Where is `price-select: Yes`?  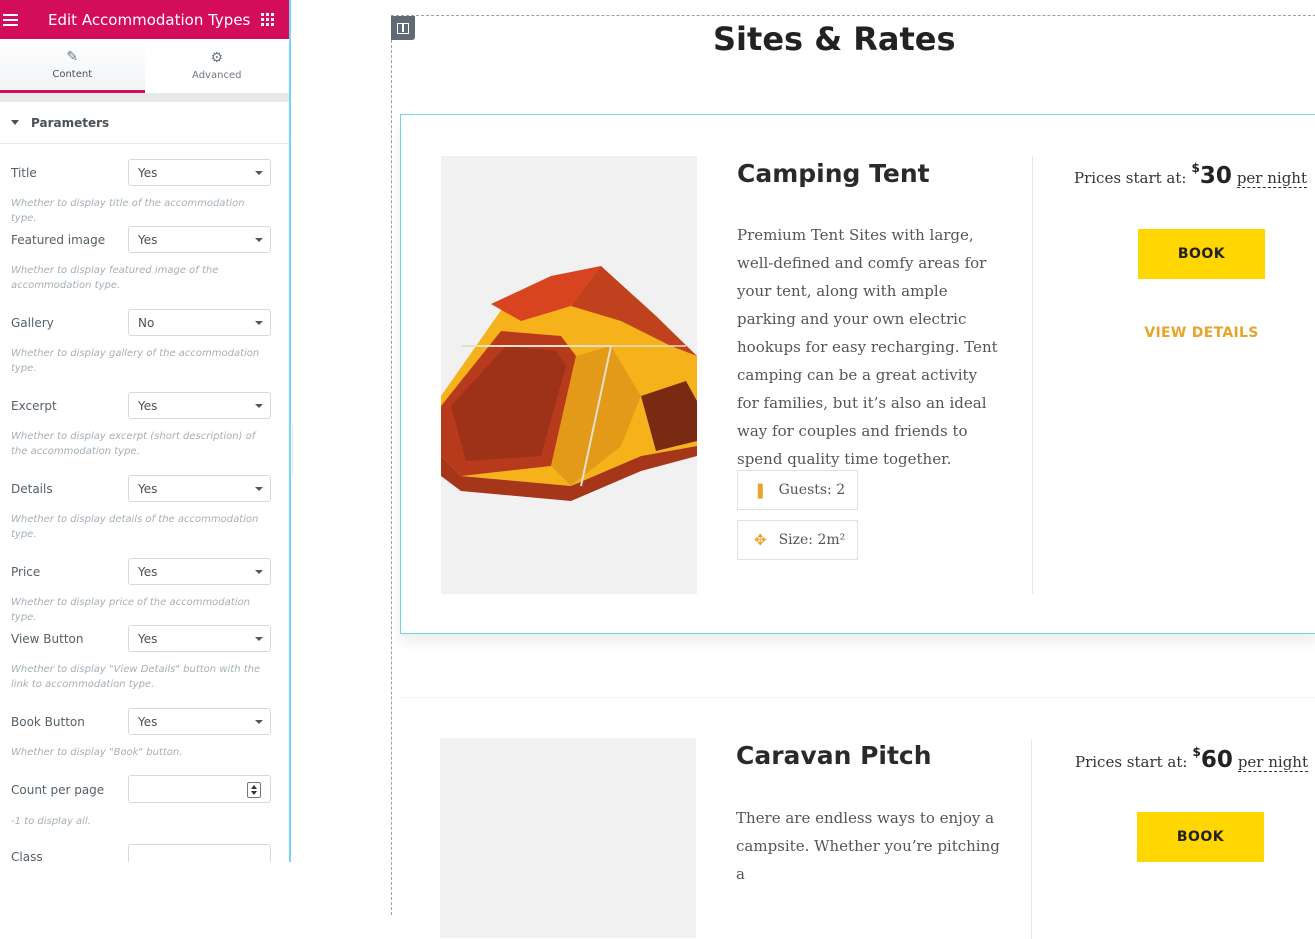 price-select: Yes is located at coordinates (199, 571).